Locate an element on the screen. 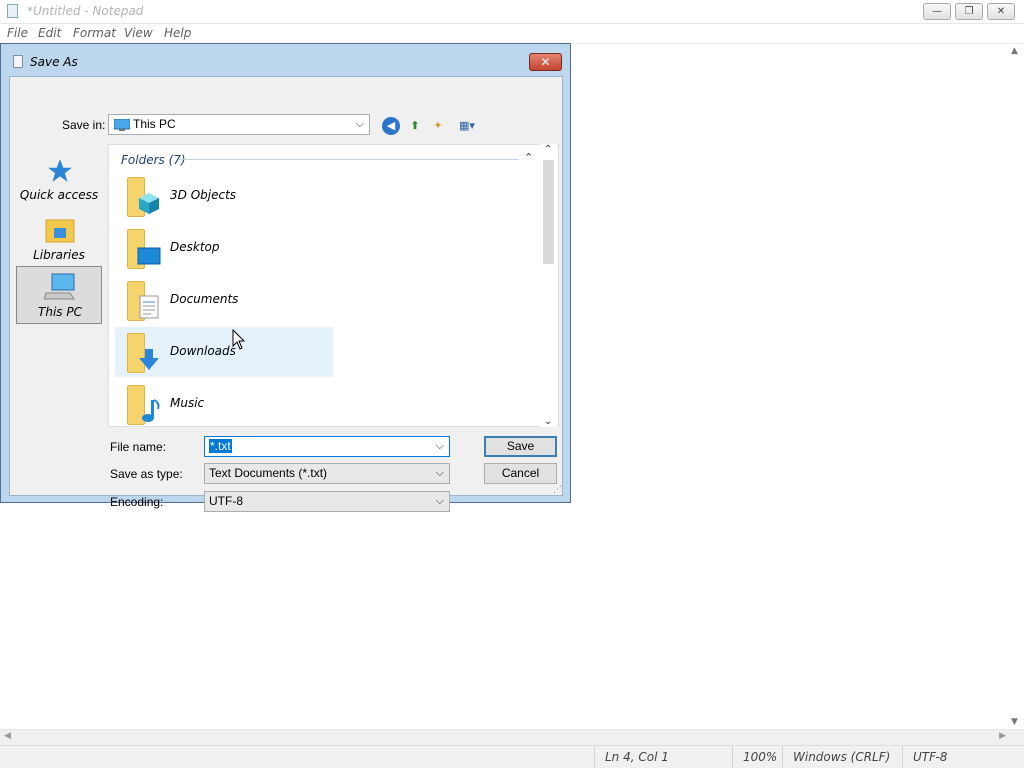 The height and width of the screenshot is (768, 1024). folder-name: Downloads is located at coordinates (203, 351).